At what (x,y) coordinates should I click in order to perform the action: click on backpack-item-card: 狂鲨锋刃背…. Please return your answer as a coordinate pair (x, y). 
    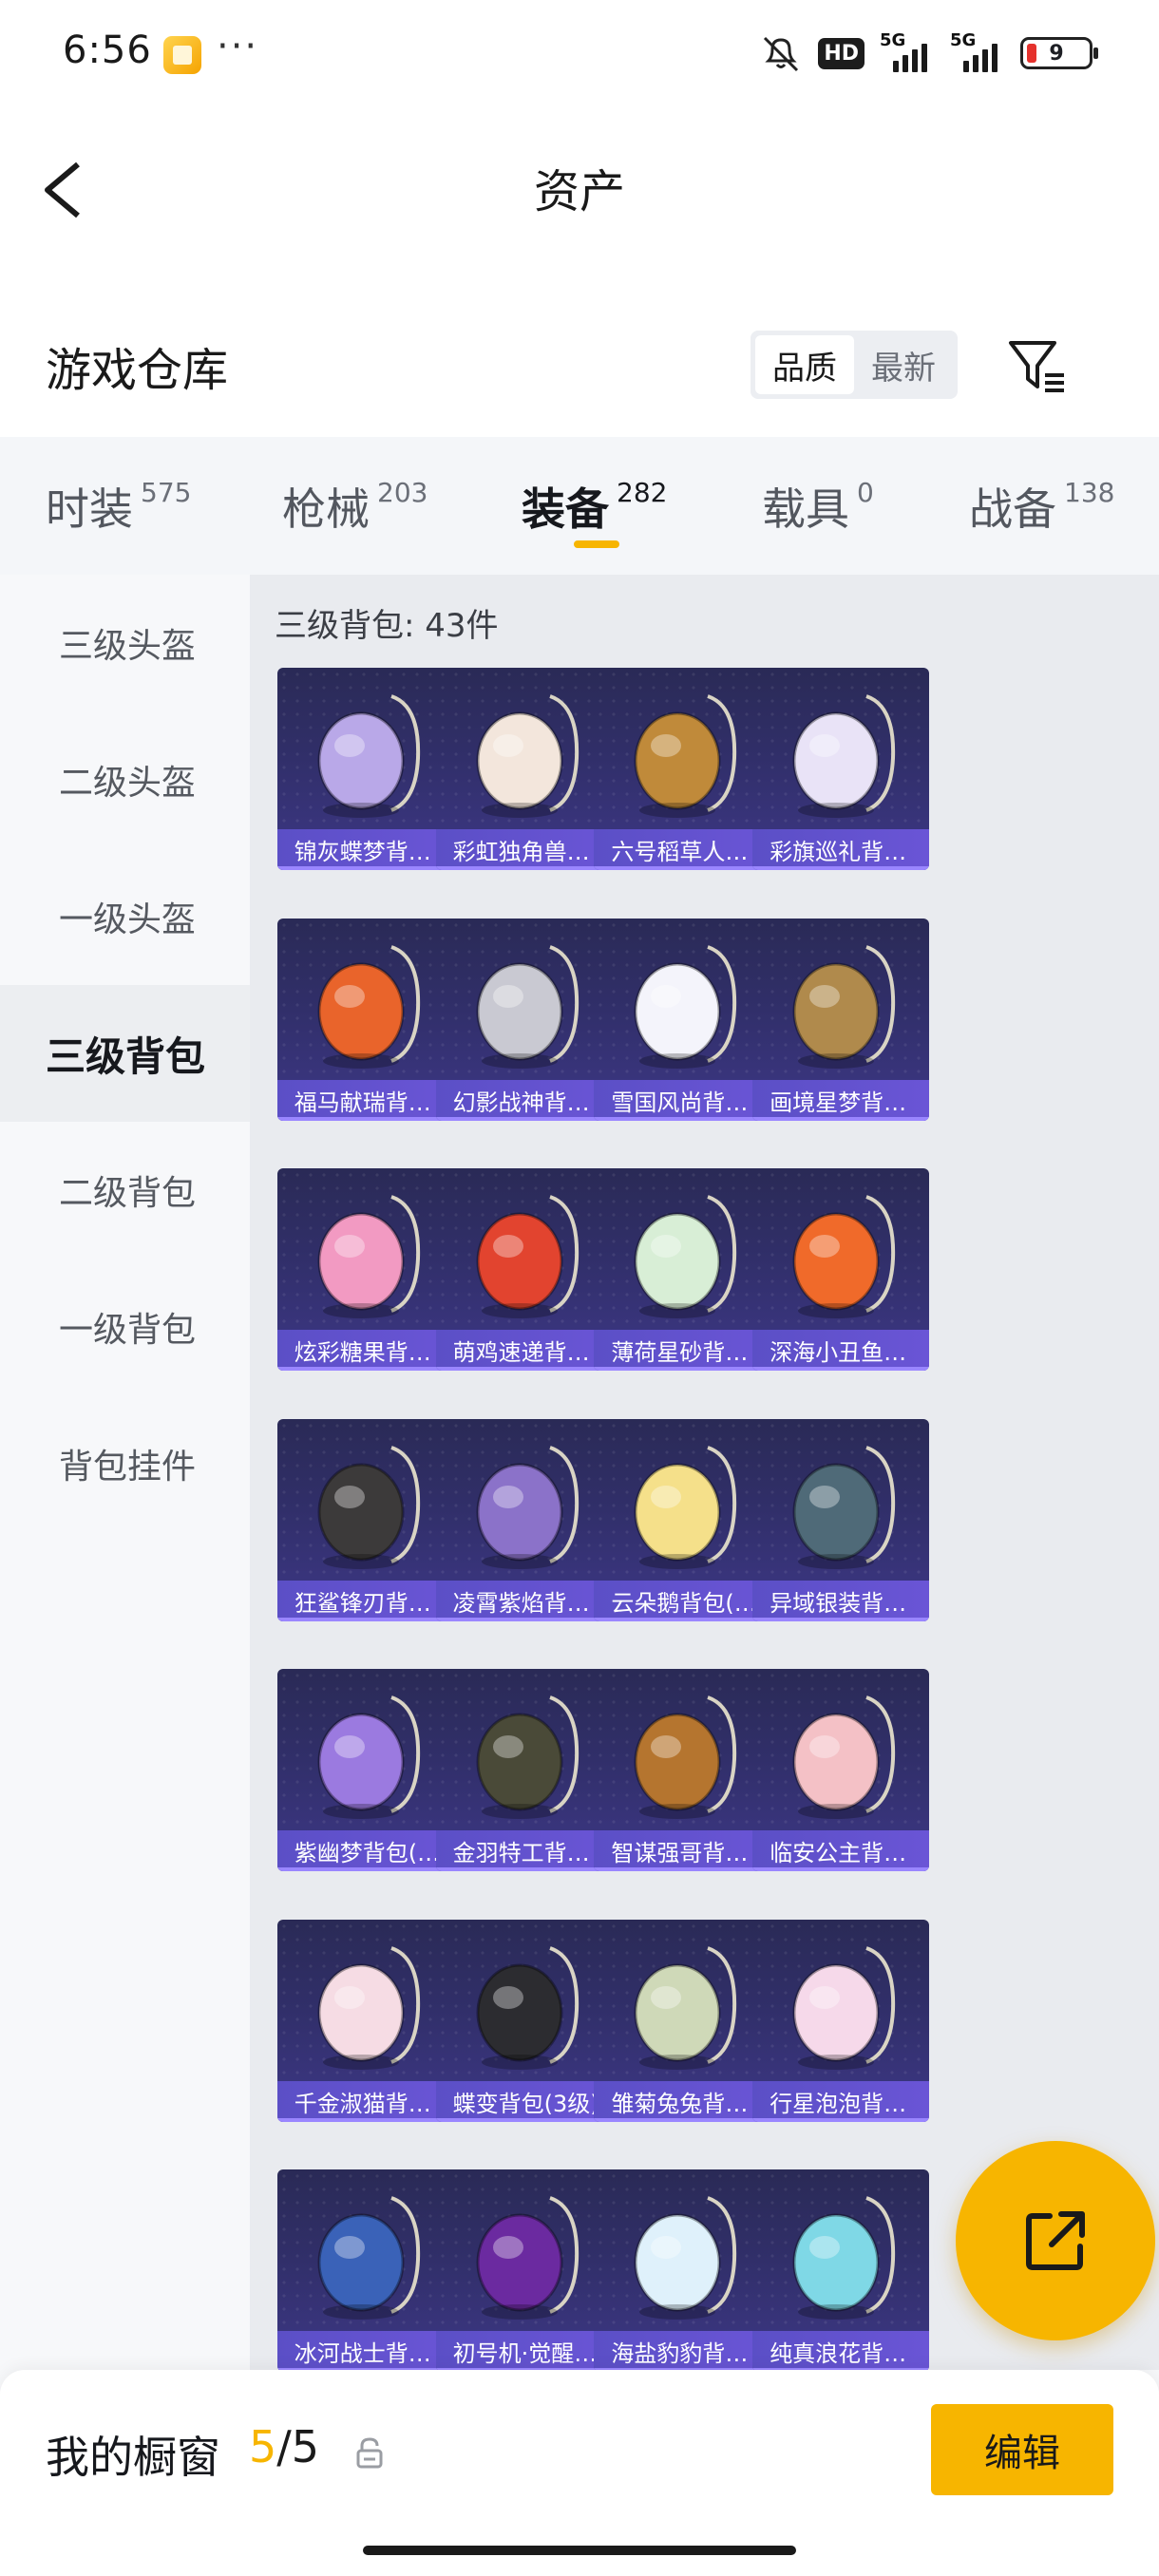
    Looking at the image, I should click on (365, 1519).